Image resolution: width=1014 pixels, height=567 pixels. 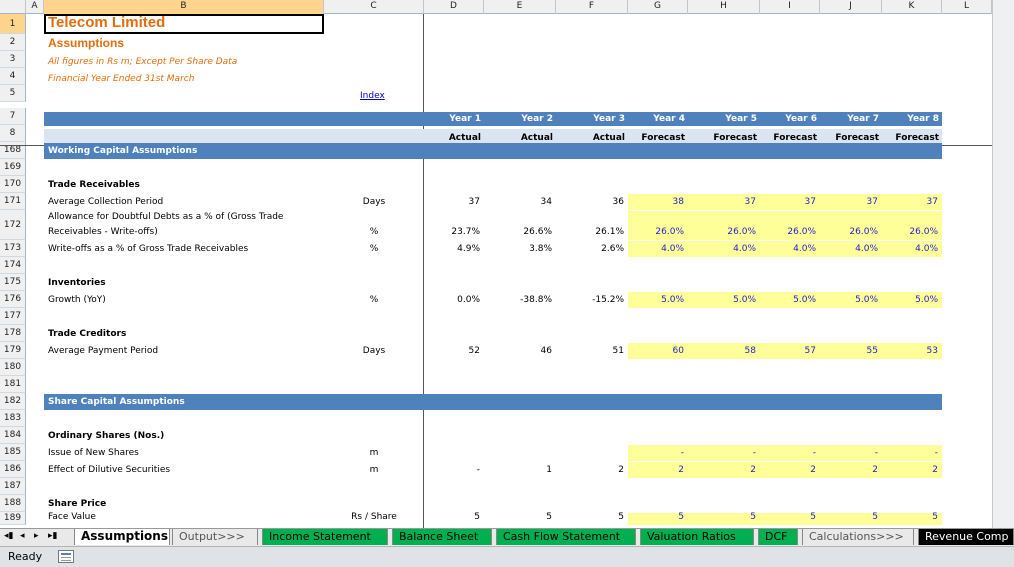 I want to click on value-cell: -38.8%, so click(x=518, y=300).